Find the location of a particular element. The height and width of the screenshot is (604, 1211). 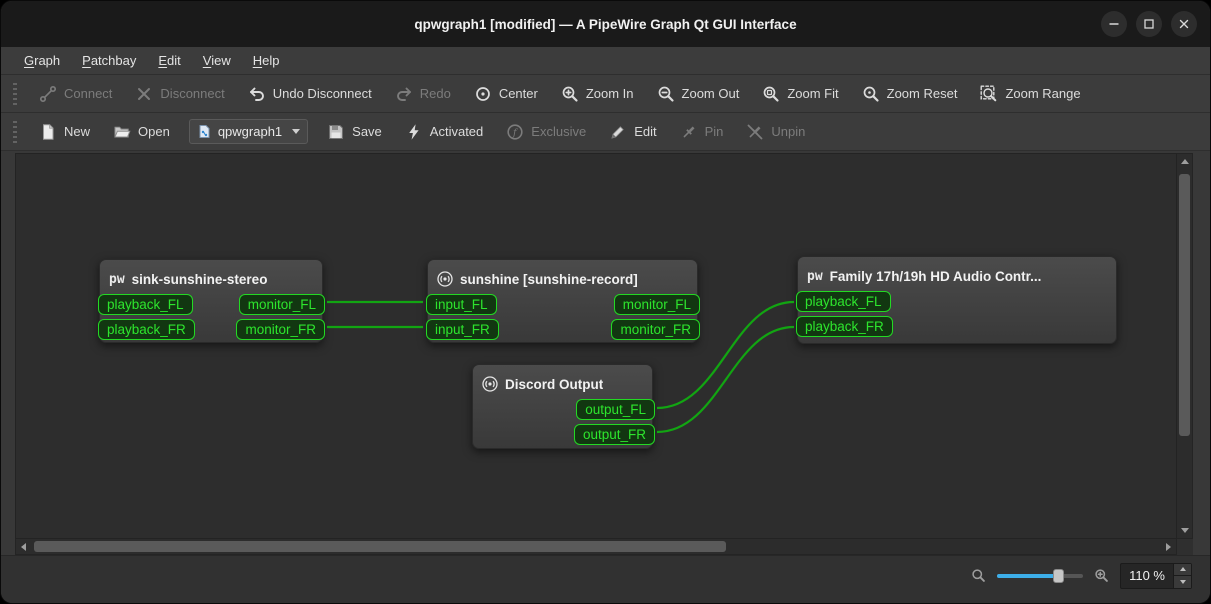

menu-view: View is located at coordinates (217, 60).